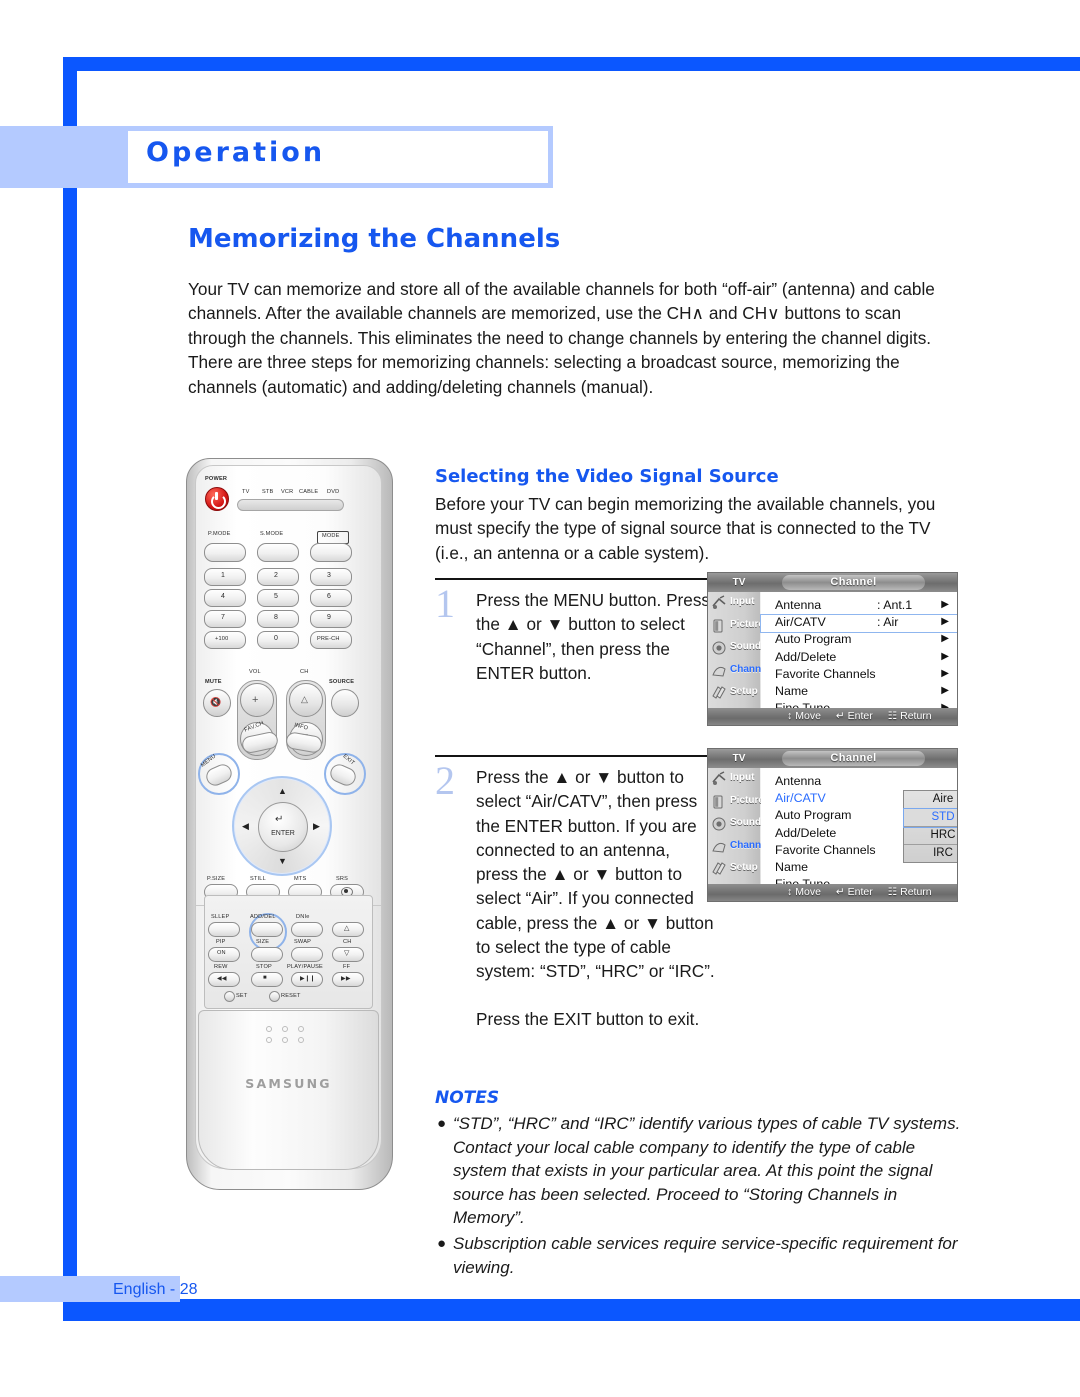  What do you see at coordinates (607, 476) in the screenshot?
I see `subsection-title: Selecting the Video Signal Source` at bounding box center [607, 476].